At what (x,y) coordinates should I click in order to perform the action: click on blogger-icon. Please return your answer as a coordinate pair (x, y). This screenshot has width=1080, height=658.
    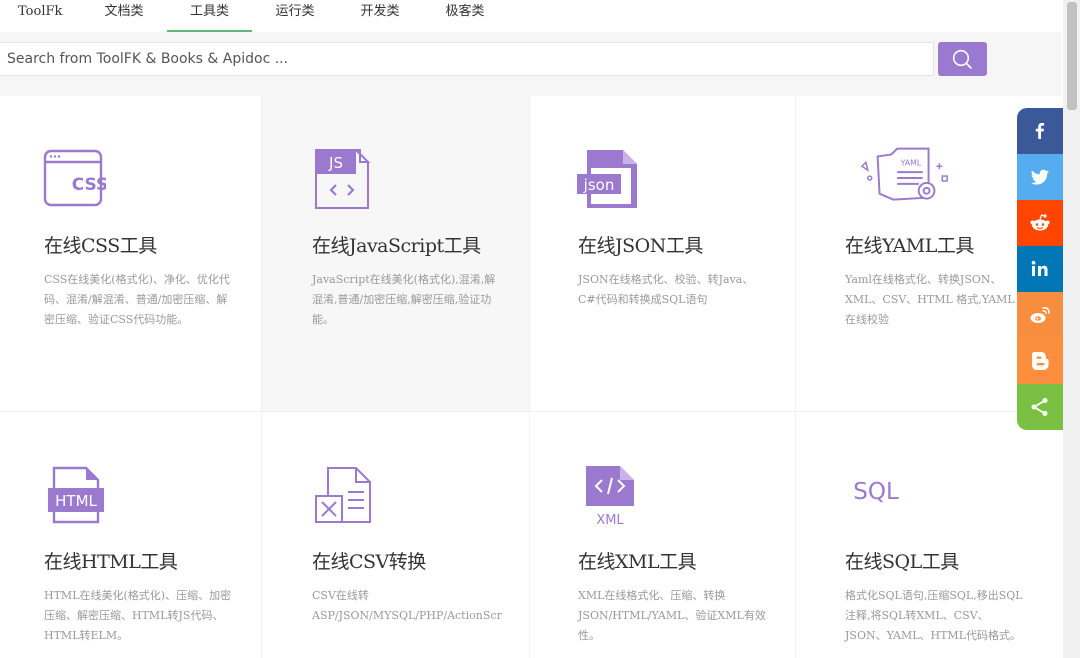
    Looking at the image, I should click on (1040, 361).